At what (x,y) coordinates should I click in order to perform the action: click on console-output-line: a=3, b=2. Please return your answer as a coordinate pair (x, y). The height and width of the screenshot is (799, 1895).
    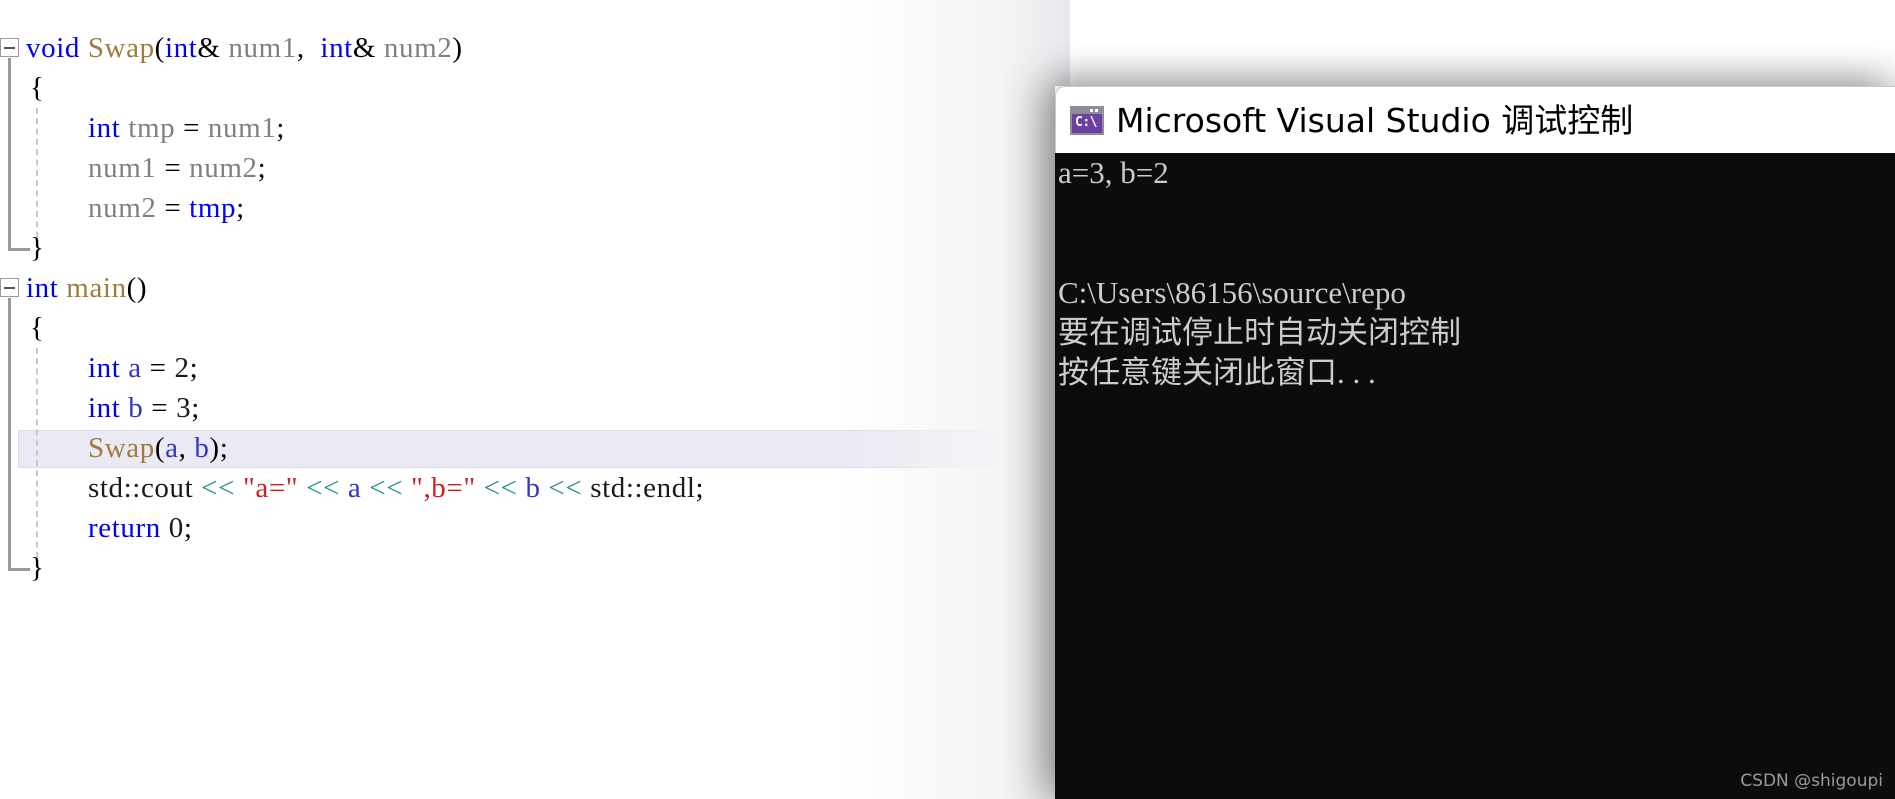
    Looking at the image, I should click on (1113, 172).